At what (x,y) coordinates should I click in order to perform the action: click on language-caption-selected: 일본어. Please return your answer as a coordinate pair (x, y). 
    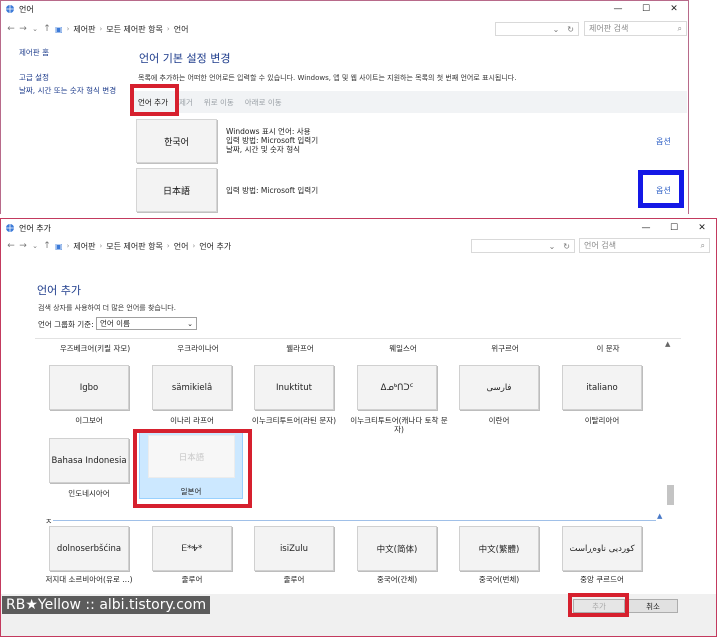
    Looking at the image, I should click on (191, 491).